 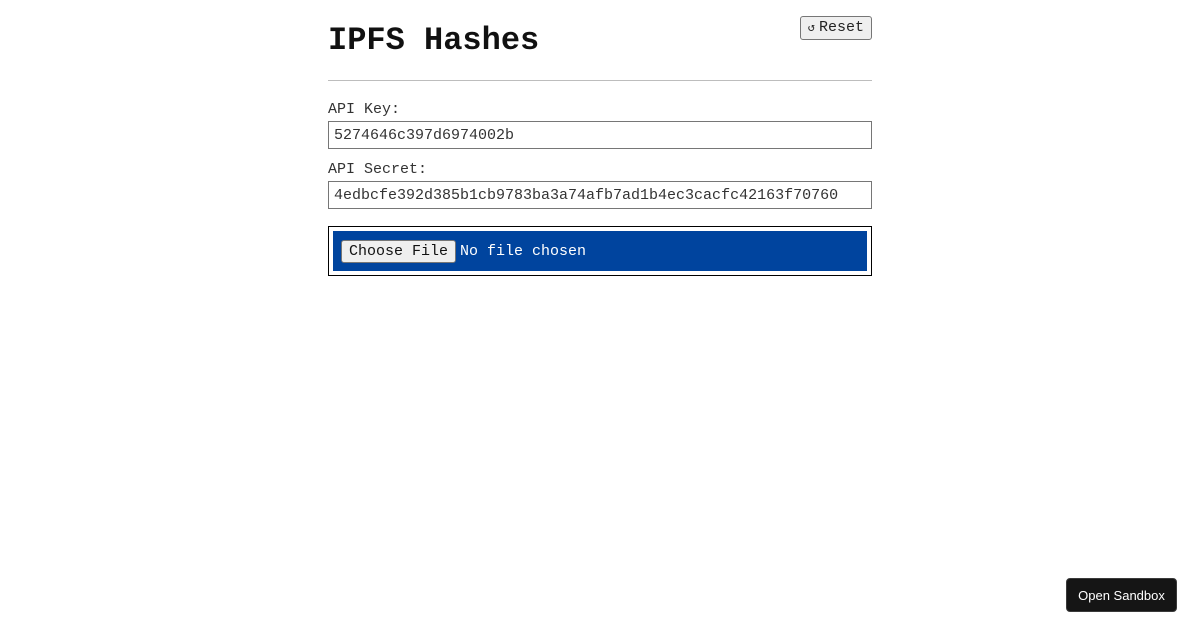 I want to click on page-title: IPFS Hashes, so click(x=434, y=40).